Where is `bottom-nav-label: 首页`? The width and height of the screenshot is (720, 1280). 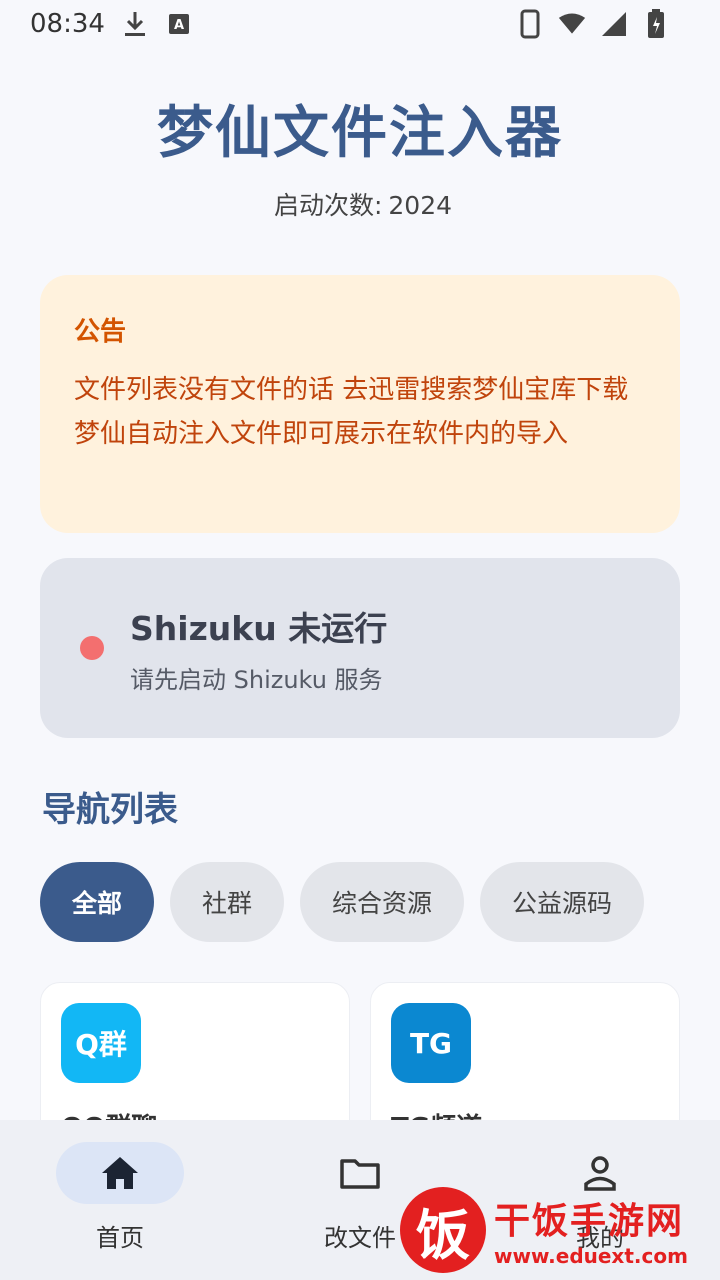 bottom-nav-label: 首页 is located at coordinates (120, 1238).